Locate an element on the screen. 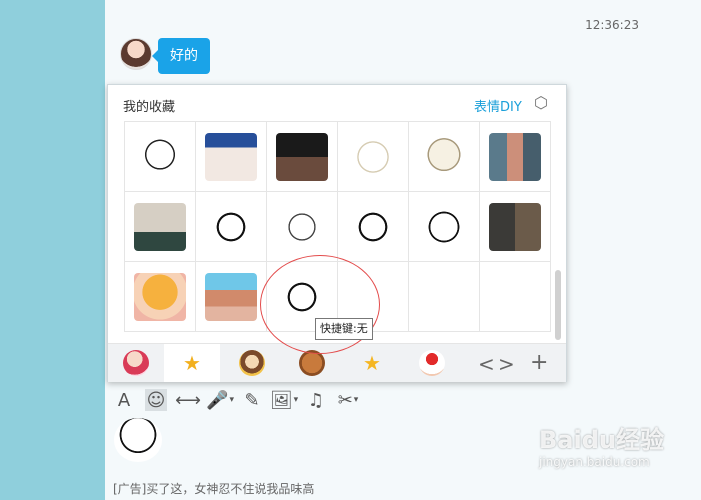 Image resolution: width=701 pixels, height=500 pixels. character-icon is located at coordinates (252, 363).